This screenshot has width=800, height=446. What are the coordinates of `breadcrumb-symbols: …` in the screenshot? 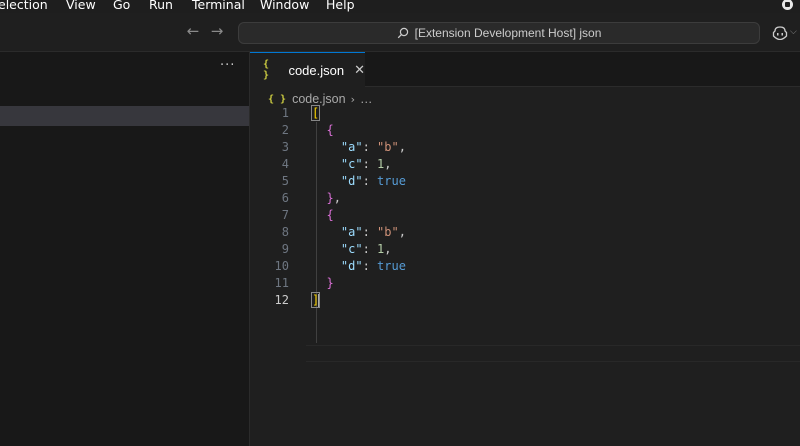 It's located at (366, 99).